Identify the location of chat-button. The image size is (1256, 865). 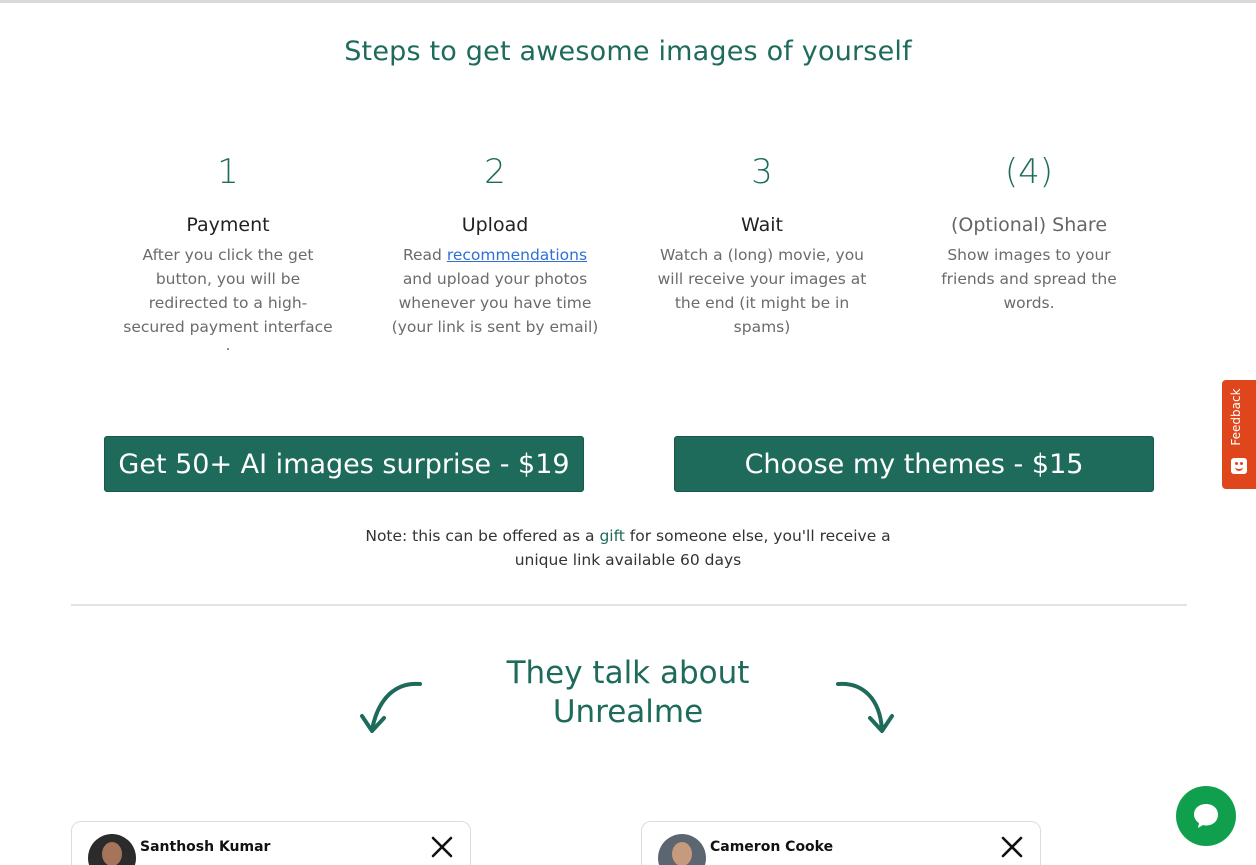
(1206, 816).